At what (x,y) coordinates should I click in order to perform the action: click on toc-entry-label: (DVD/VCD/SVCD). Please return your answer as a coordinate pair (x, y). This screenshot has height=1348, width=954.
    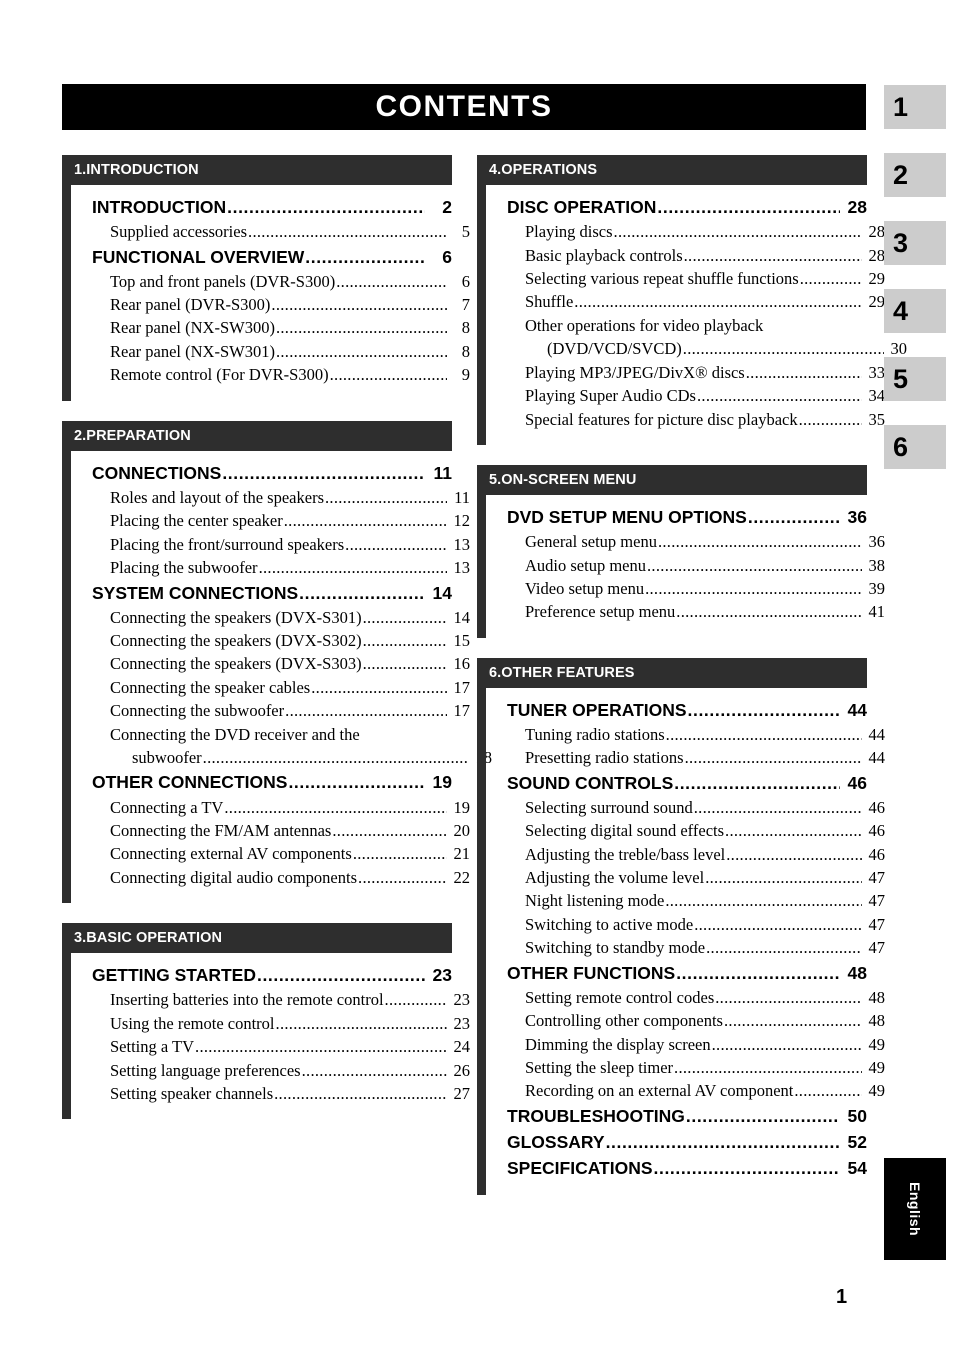
    Looking at the image, I should click on (614, 349).